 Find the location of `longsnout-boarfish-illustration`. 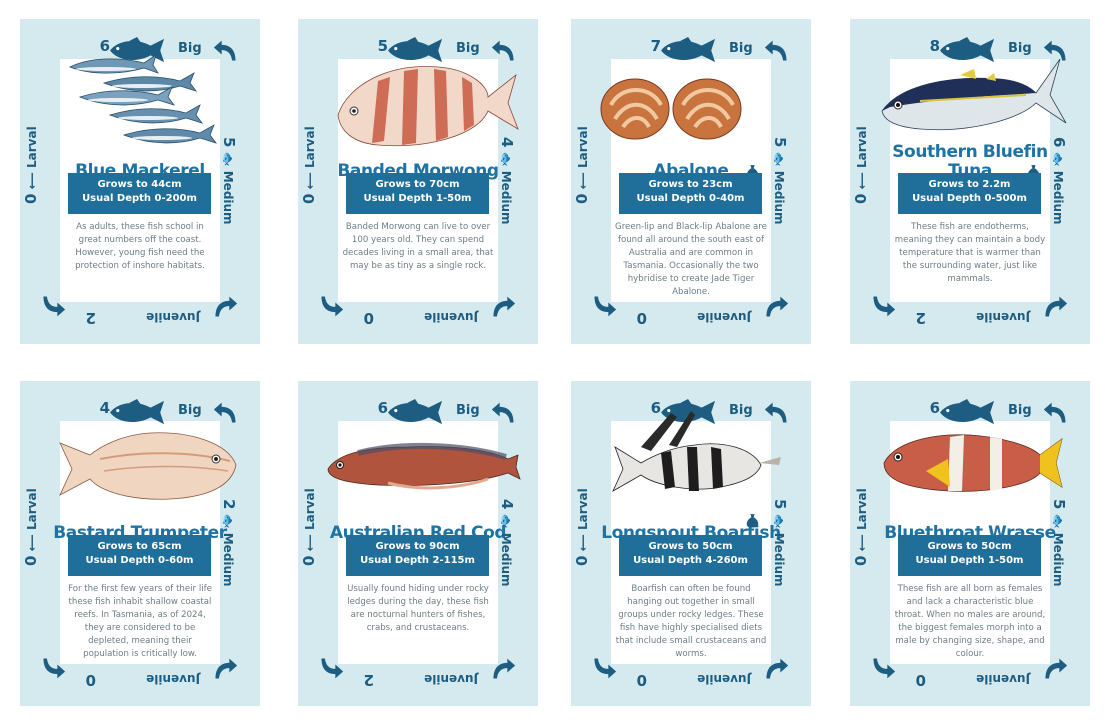

longsnout-boarfish-illustration is located at coordinates (696, 451).